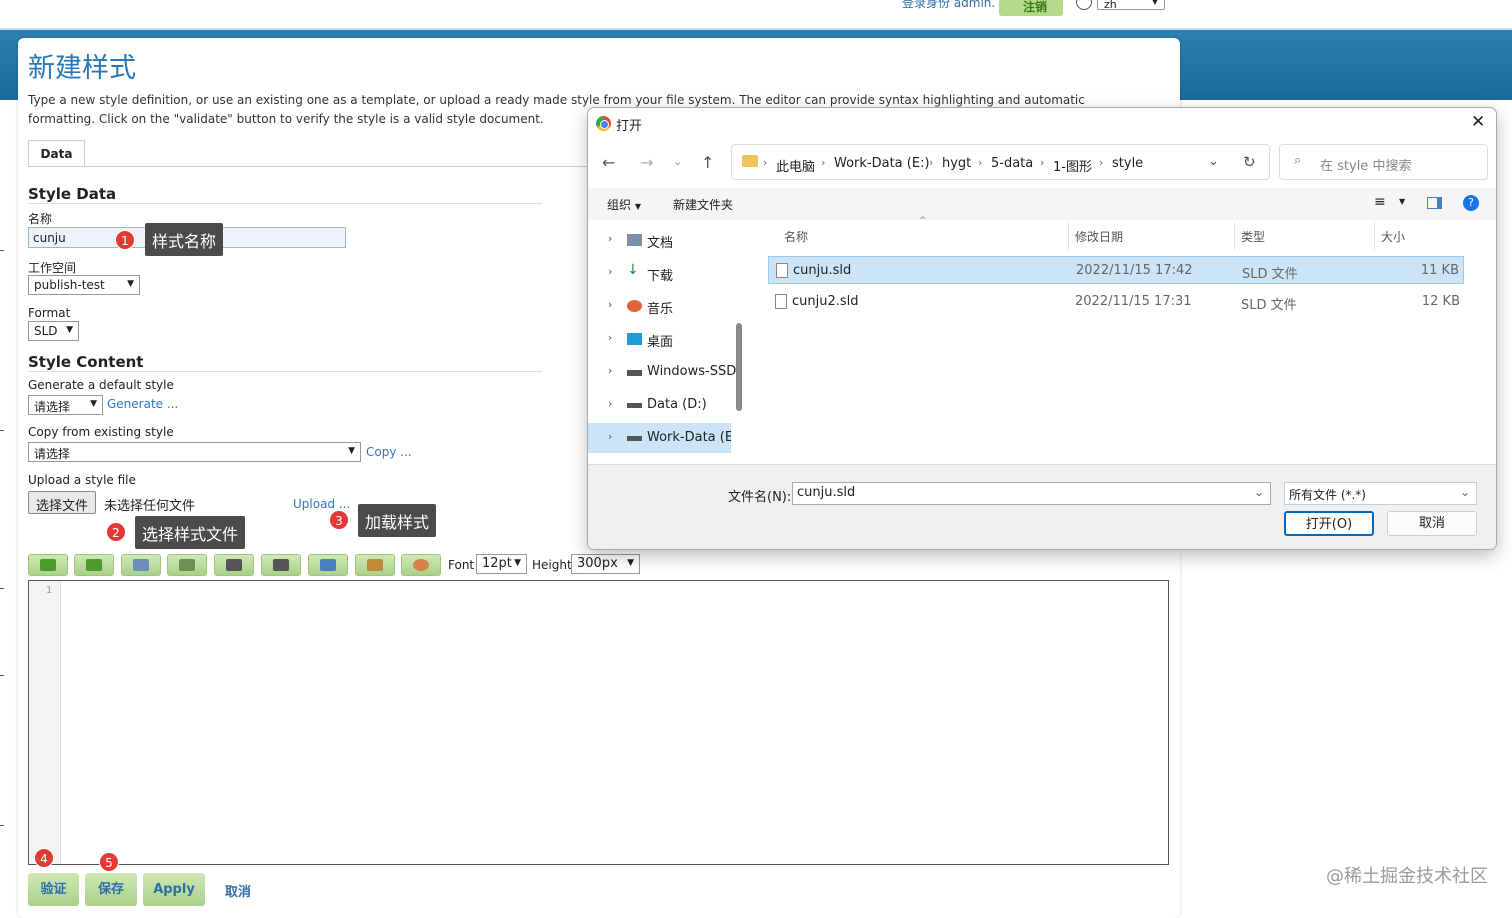  I want to click on undo-button, so click(48, 565).